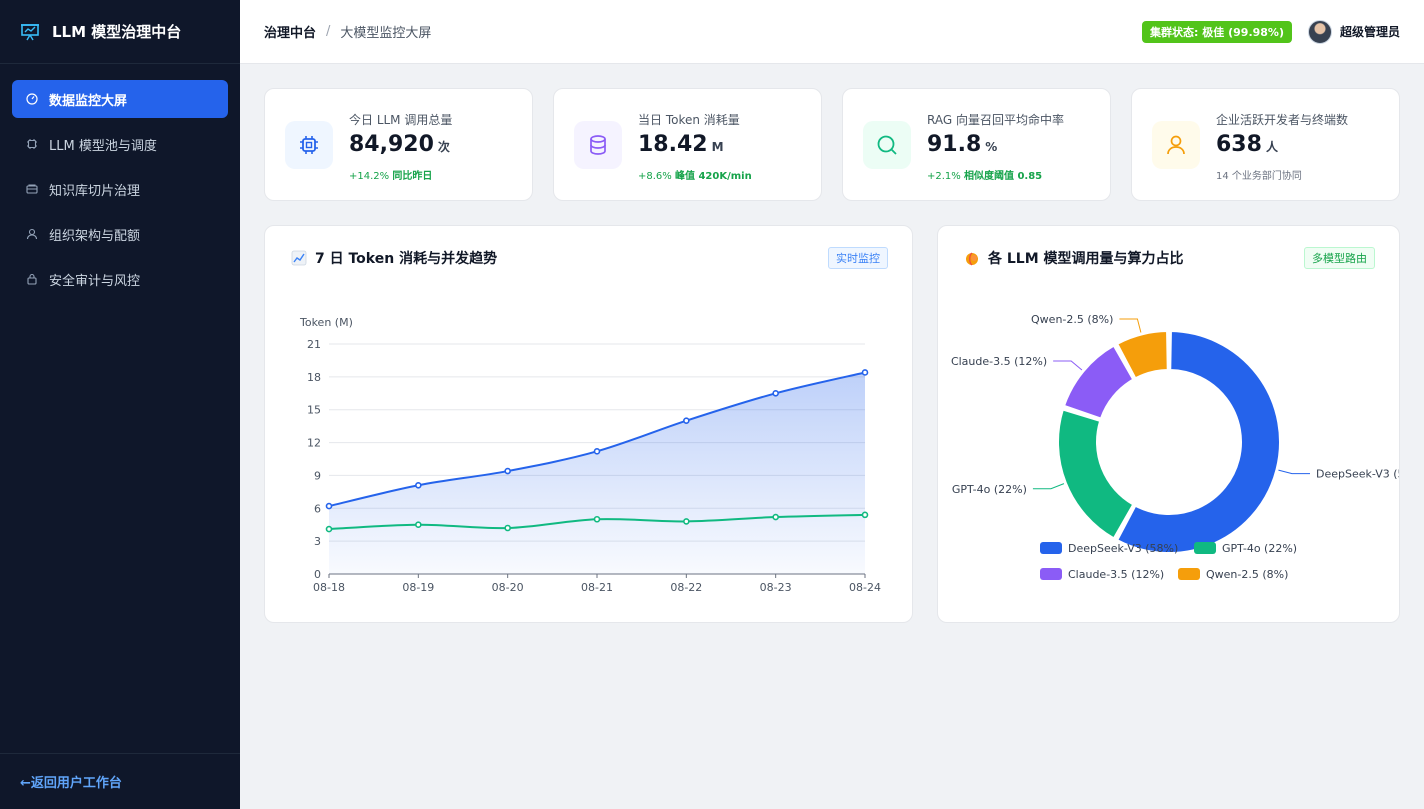  I want to click on sidebar-item-knowledge-base: 知识库切片治理, so click(120, 189).